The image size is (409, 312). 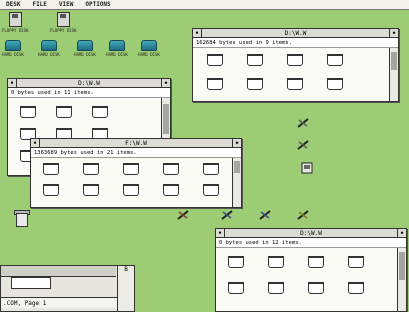 What do you see at coordinates (295, 43) in the screenshot?
I see `window-info: 162684 bytes used in 9 items.` at bounding box center [295, 43].